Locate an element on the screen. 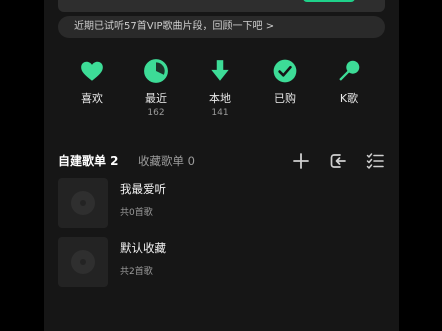 The image size is (442, 331). tab-favorite-playlists: 收藏歌单 0 is located at coordinates (166, 161).